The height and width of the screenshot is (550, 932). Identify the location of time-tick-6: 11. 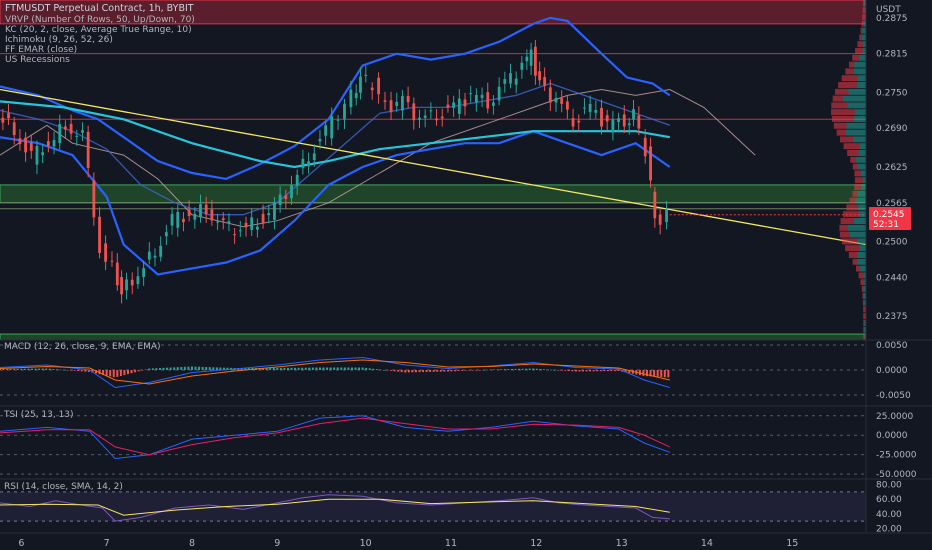
(451, 543).